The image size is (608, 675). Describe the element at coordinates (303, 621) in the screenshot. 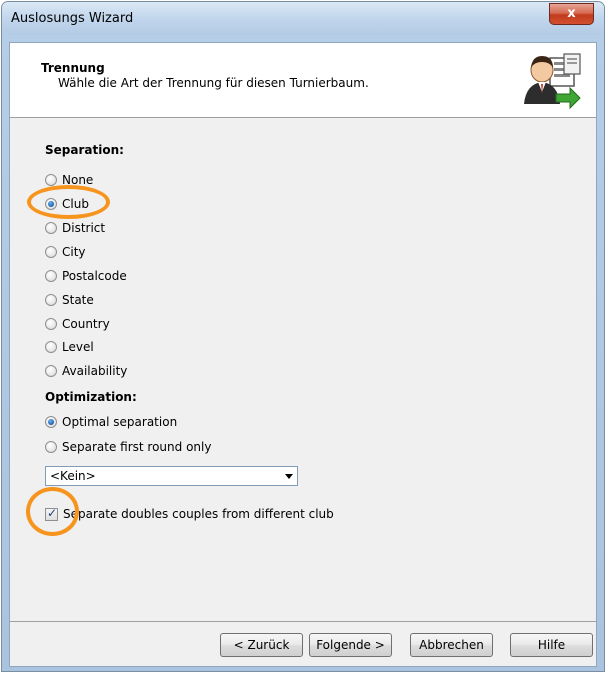

I see `footer-divider` at that location.